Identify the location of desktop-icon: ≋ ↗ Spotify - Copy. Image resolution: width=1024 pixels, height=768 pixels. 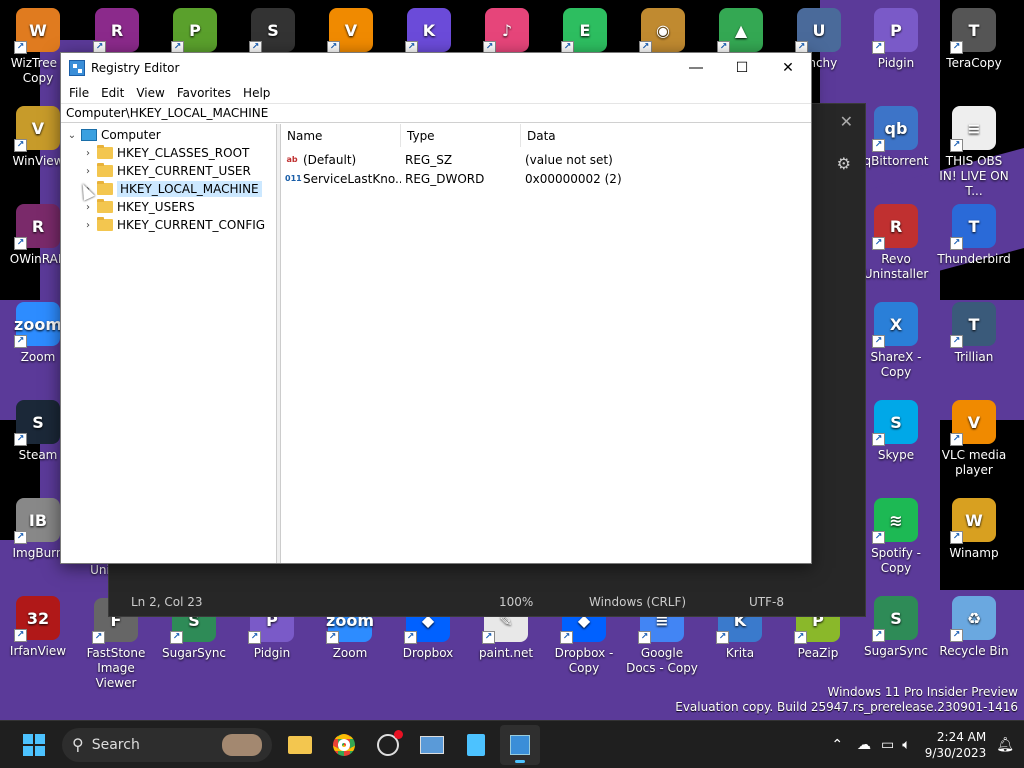
(896, 537).